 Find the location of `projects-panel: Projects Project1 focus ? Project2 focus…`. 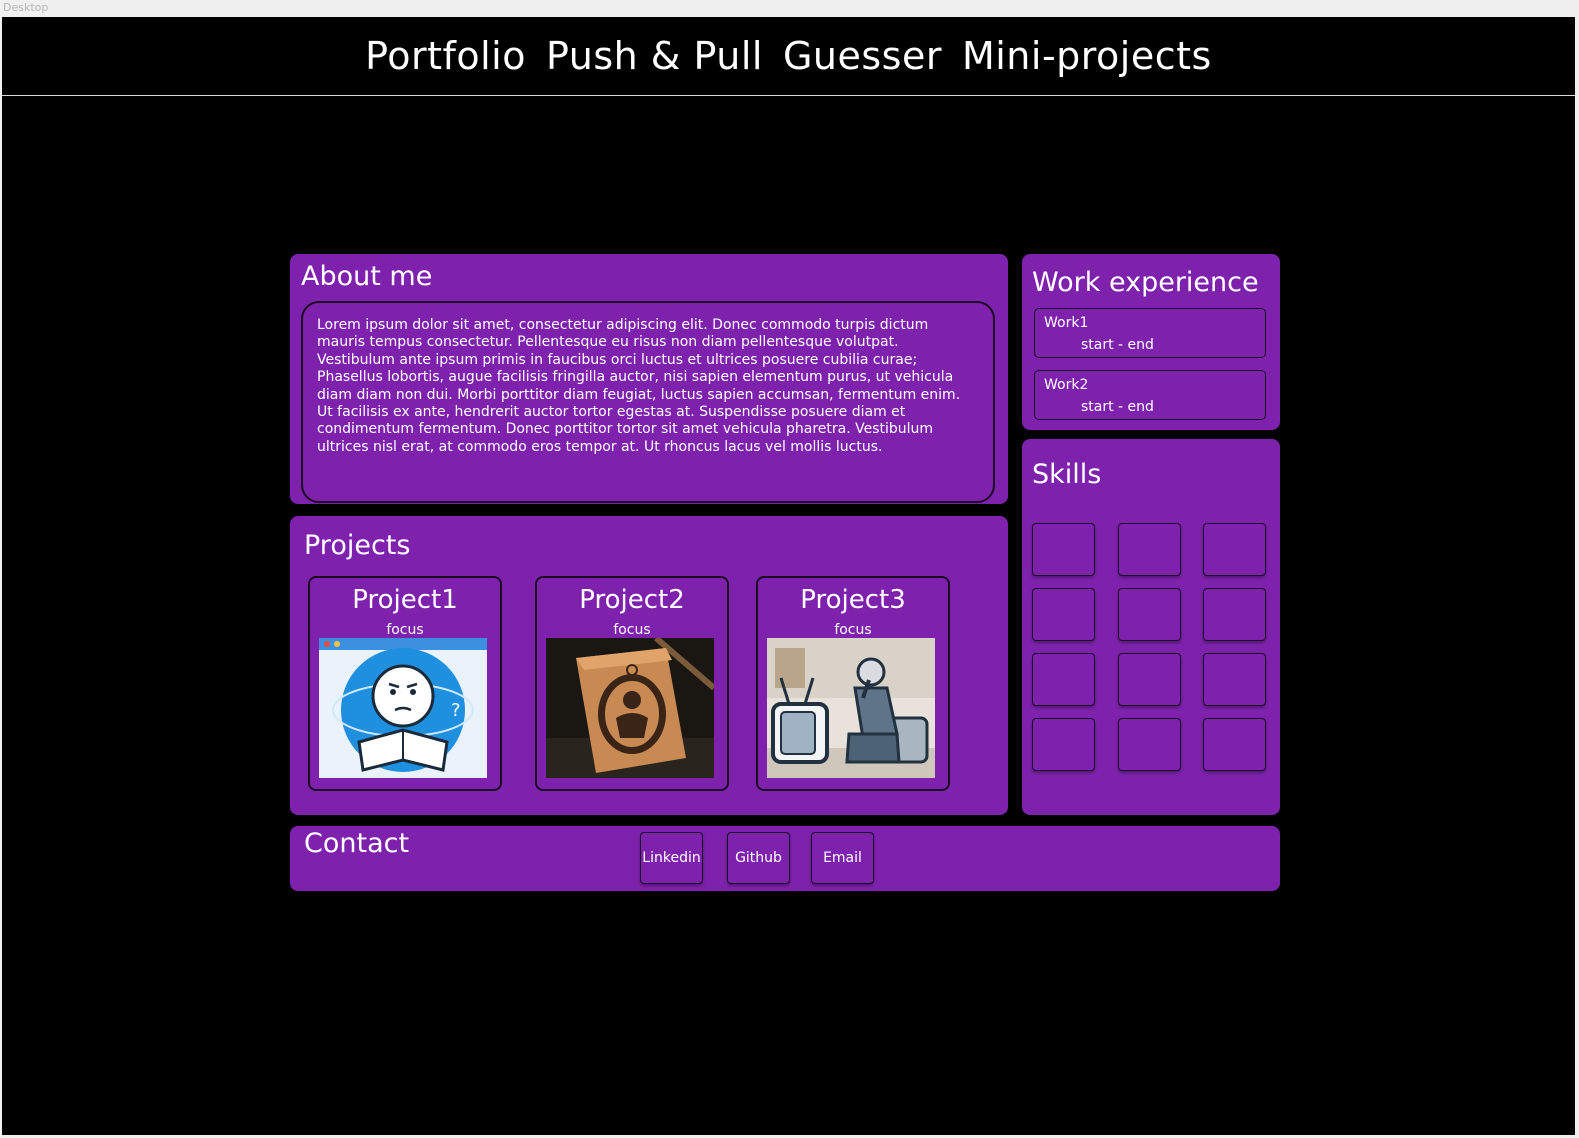

projects-panel: Projects Project1 focus ? Project2 focus… is located at coordinates (649, 665).